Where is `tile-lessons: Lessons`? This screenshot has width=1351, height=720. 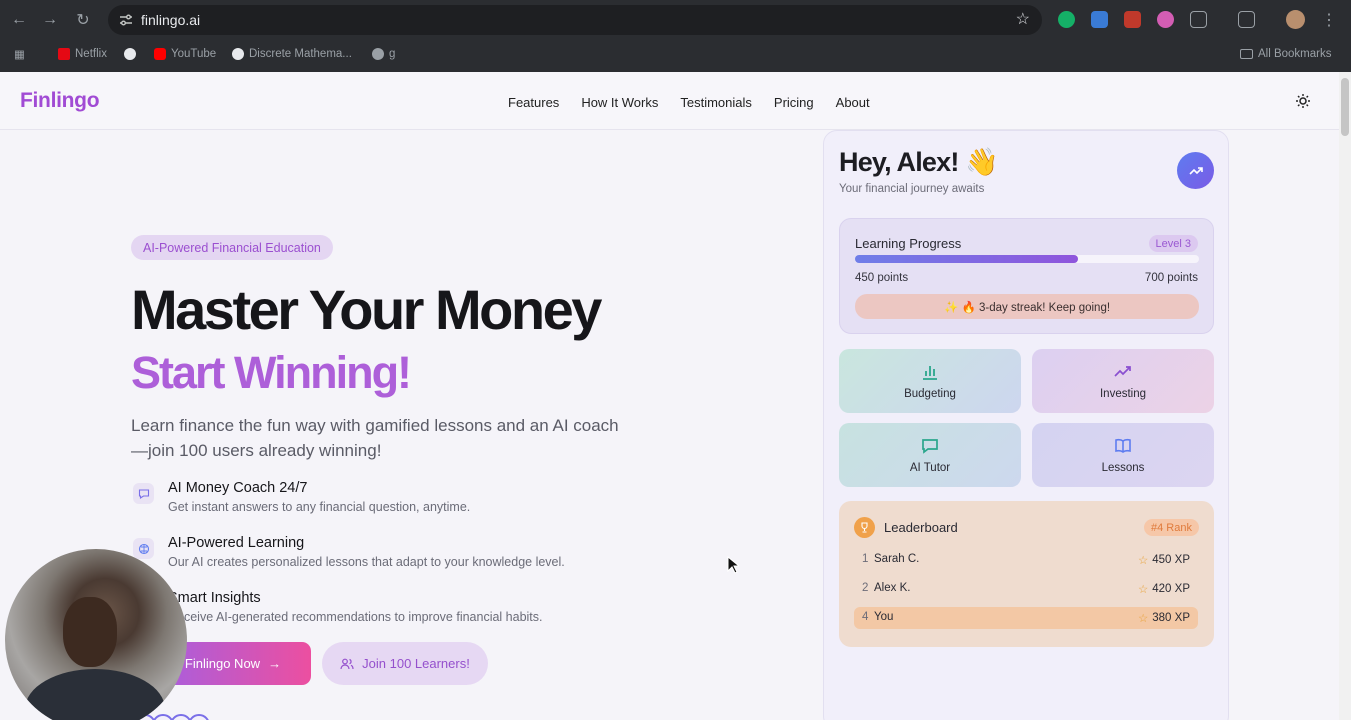 tile-lessons: Lessons is located at coordinates (1123, 455).